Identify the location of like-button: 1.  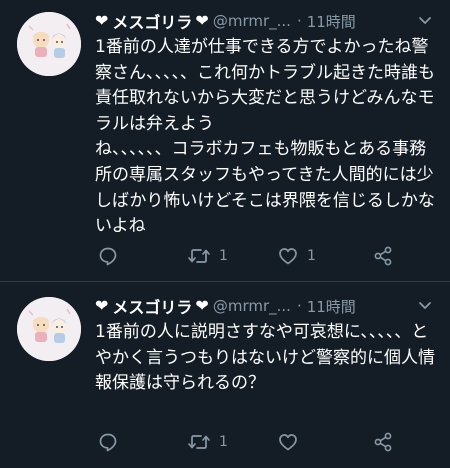
(296, 256).